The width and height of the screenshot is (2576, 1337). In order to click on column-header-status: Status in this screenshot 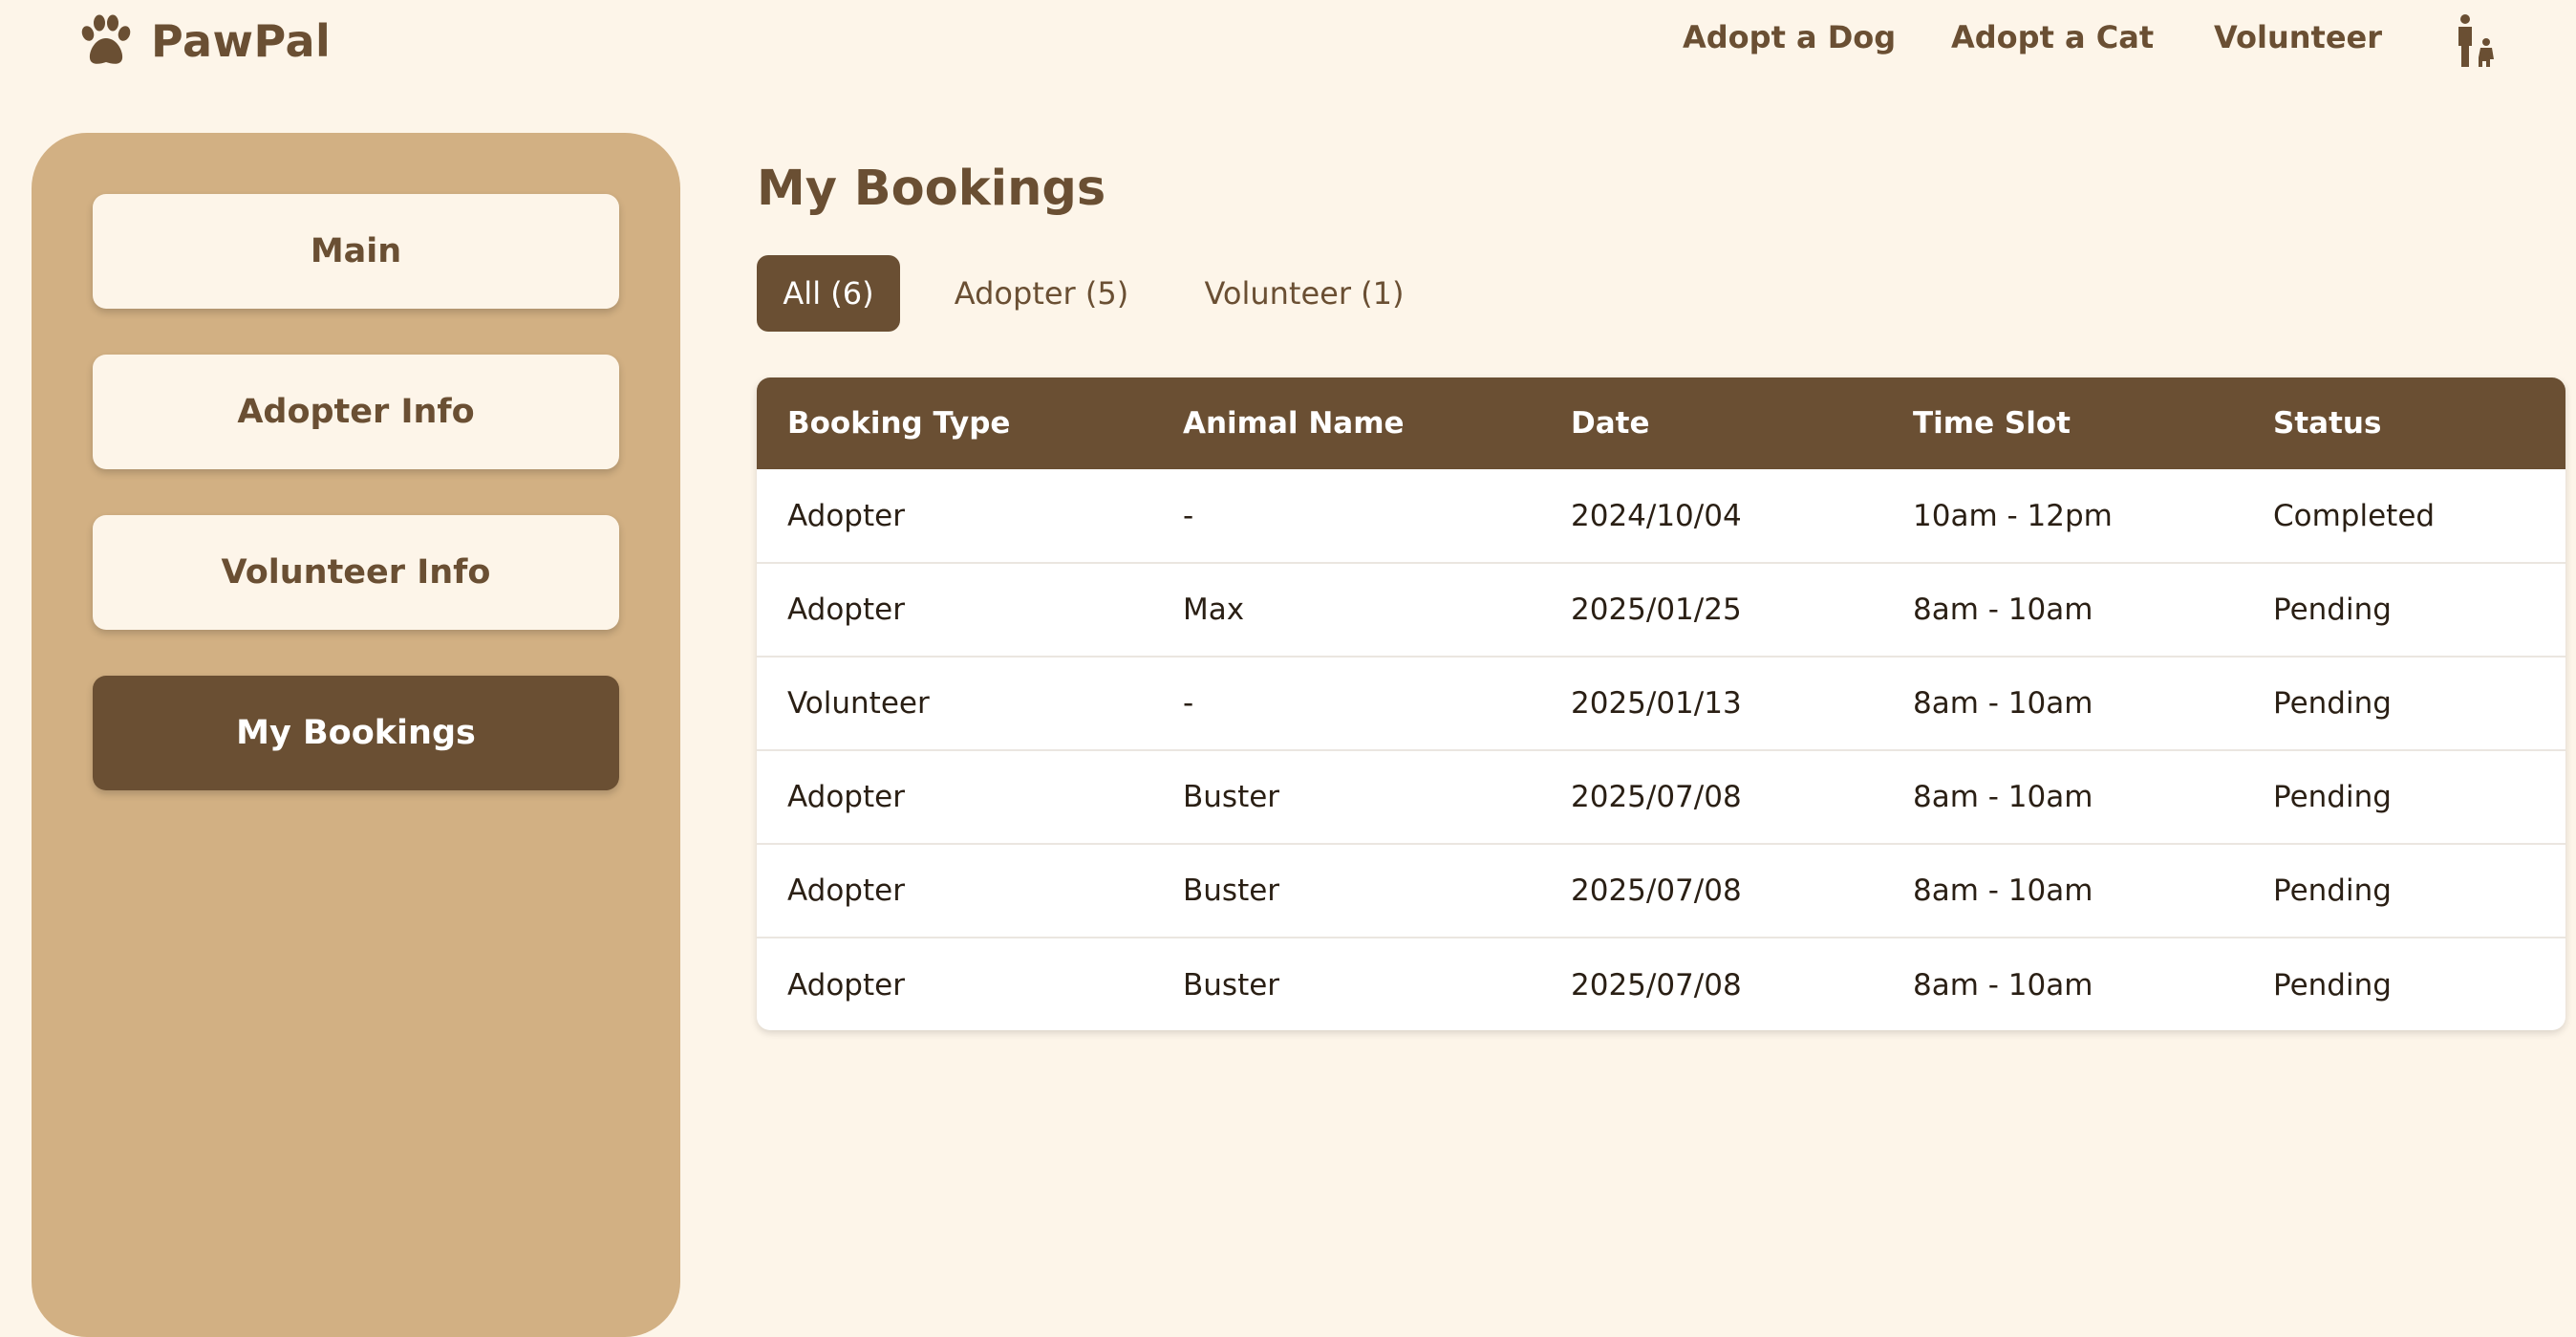, I will do `click(2327, 423)`.